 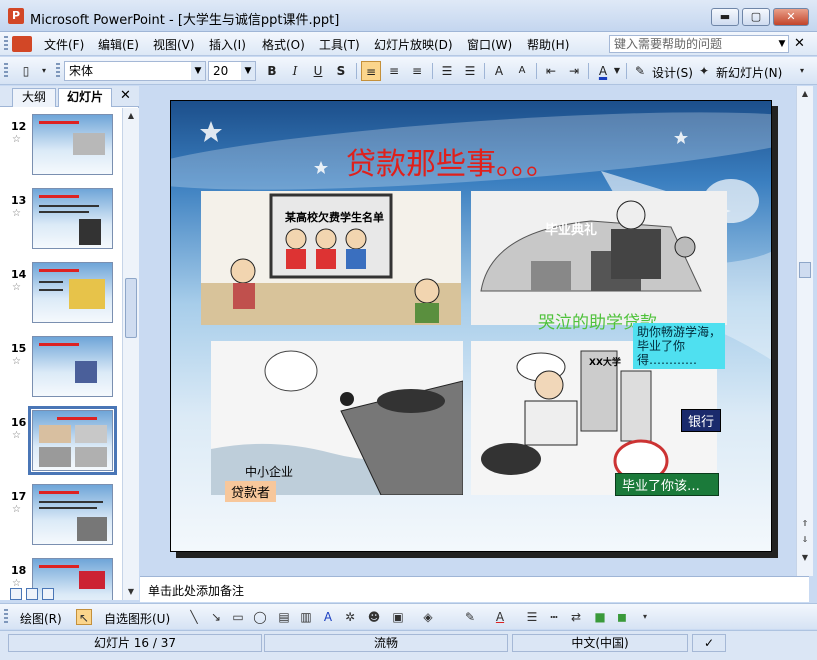 What do you see at coordinates (216, 617) in the screenshot?
I see `arrow-icon: ↘` at bounding box center [216, 617].